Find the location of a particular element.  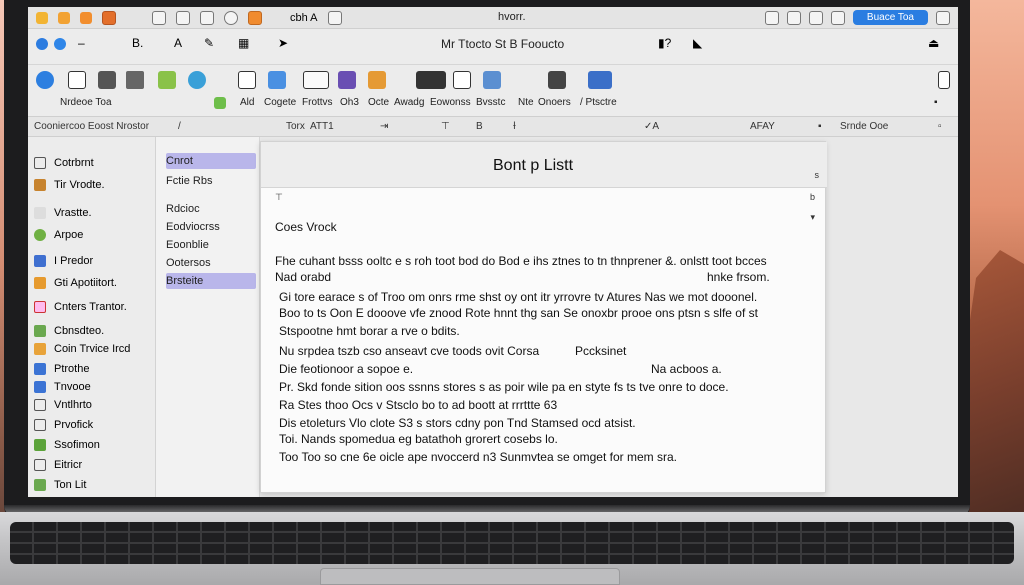

sidebar-item-2: Vrastte. is located at coordinates (63, 213).